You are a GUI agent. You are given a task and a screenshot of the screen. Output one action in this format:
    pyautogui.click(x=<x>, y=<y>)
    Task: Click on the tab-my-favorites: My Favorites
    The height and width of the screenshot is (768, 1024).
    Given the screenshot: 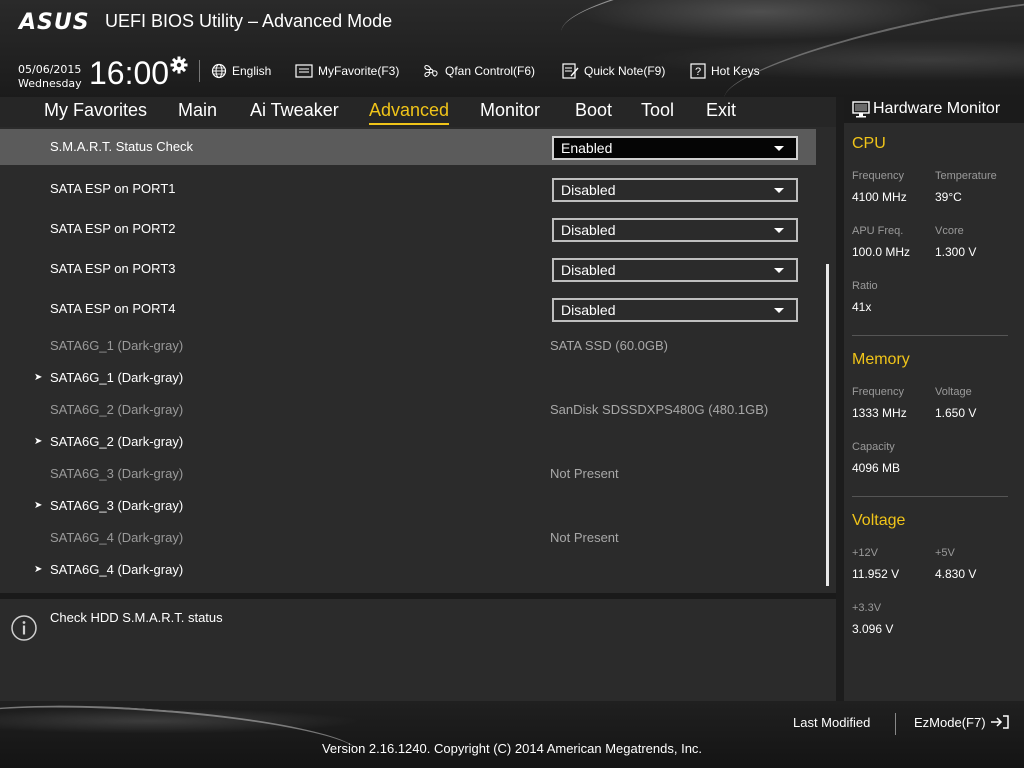 What is the action you would take?
    pyautogui.click(x=95, y=111)
    